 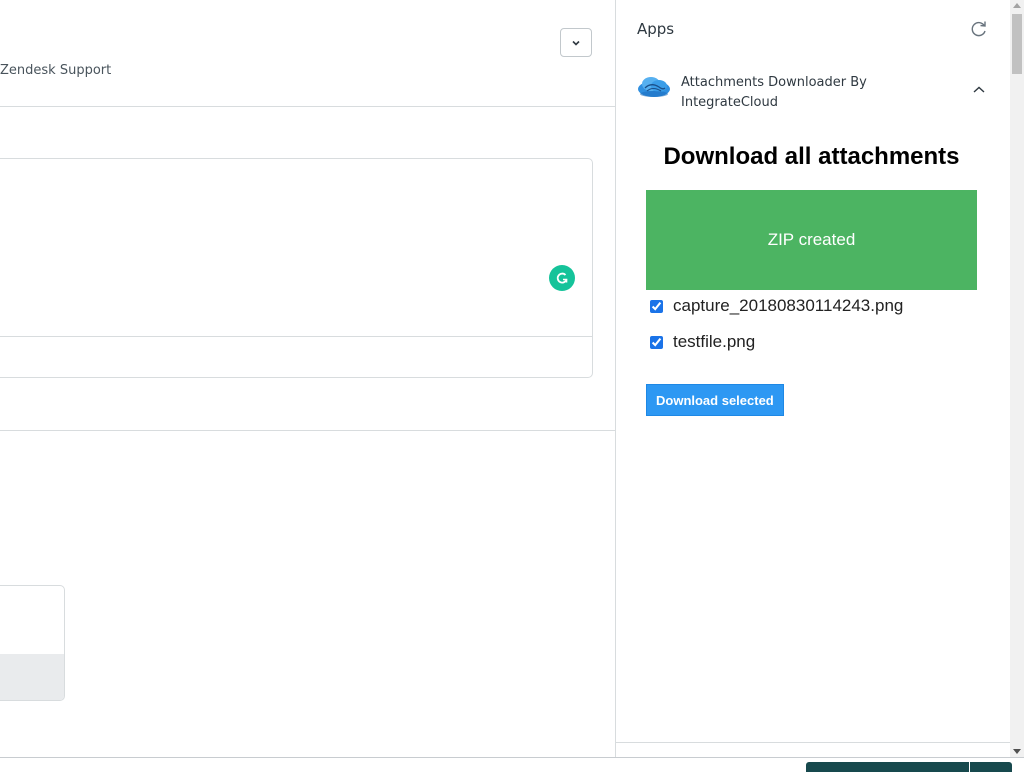 I want to click on refresh-icon, so click(x=978, y=29).